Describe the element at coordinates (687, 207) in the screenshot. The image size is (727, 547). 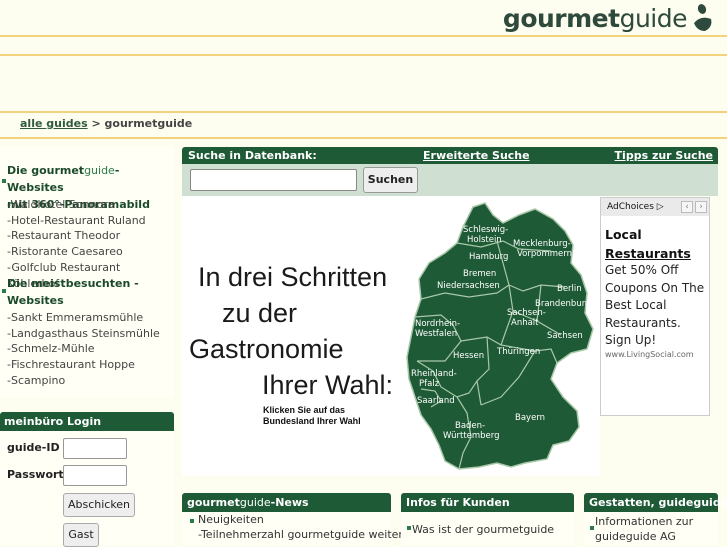
I see `ad-prev-icon: ‹` at that location.